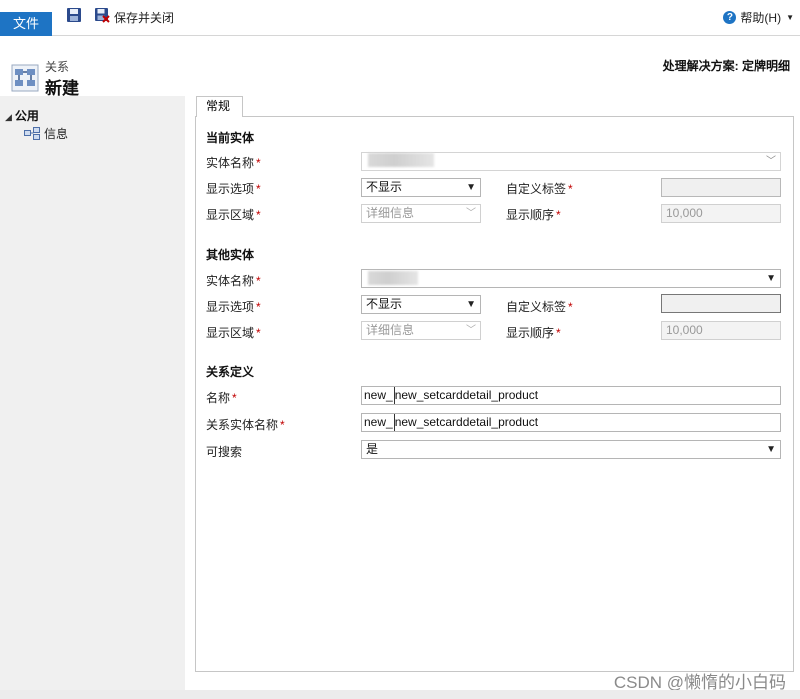 This screenshot has width=800, height=699. What do you see at coordinates (224, 452) in the screenshot?
I see `searchable-label: 可搜索` at bounding box center [224, 452].